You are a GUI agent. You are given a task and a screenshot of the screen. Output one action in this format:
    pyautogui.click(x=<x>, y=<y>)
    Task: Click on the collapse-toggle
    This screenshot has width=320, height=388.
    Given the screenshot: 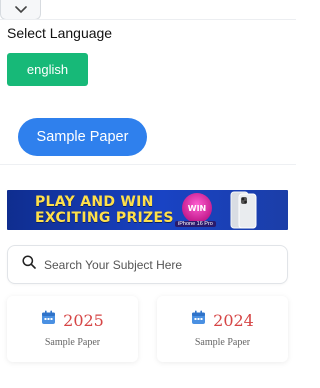 What is the action you would take?
    pyautogui.click(x=20, y=10)
    